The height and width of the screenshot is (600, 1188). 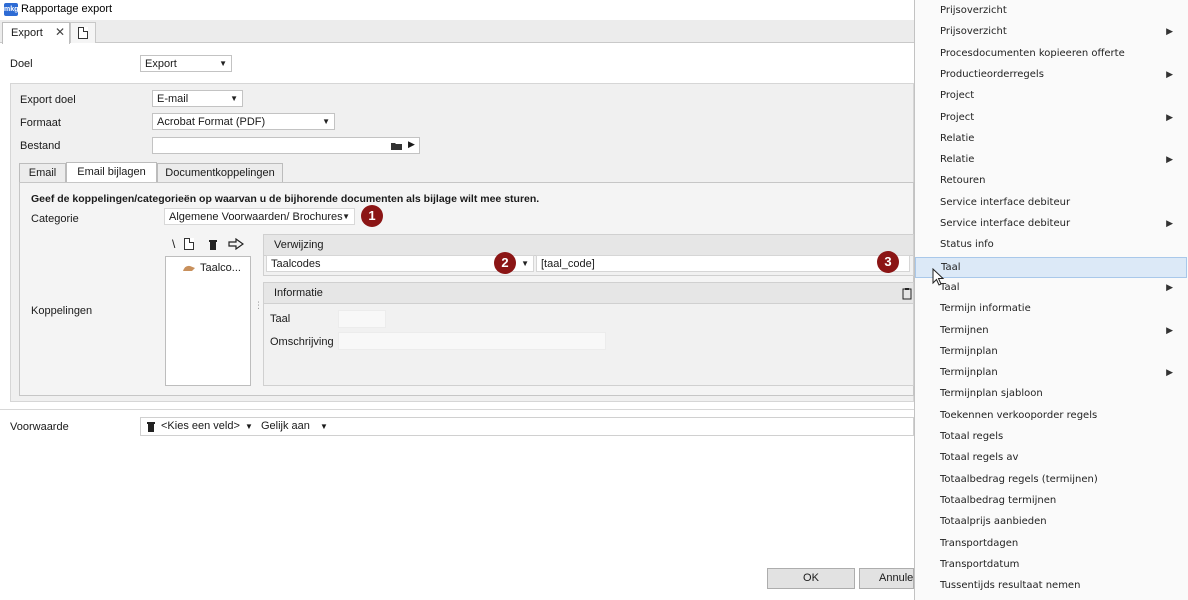 I want to click on menu-item: Transportdagen, so click(x=1051, y=544).